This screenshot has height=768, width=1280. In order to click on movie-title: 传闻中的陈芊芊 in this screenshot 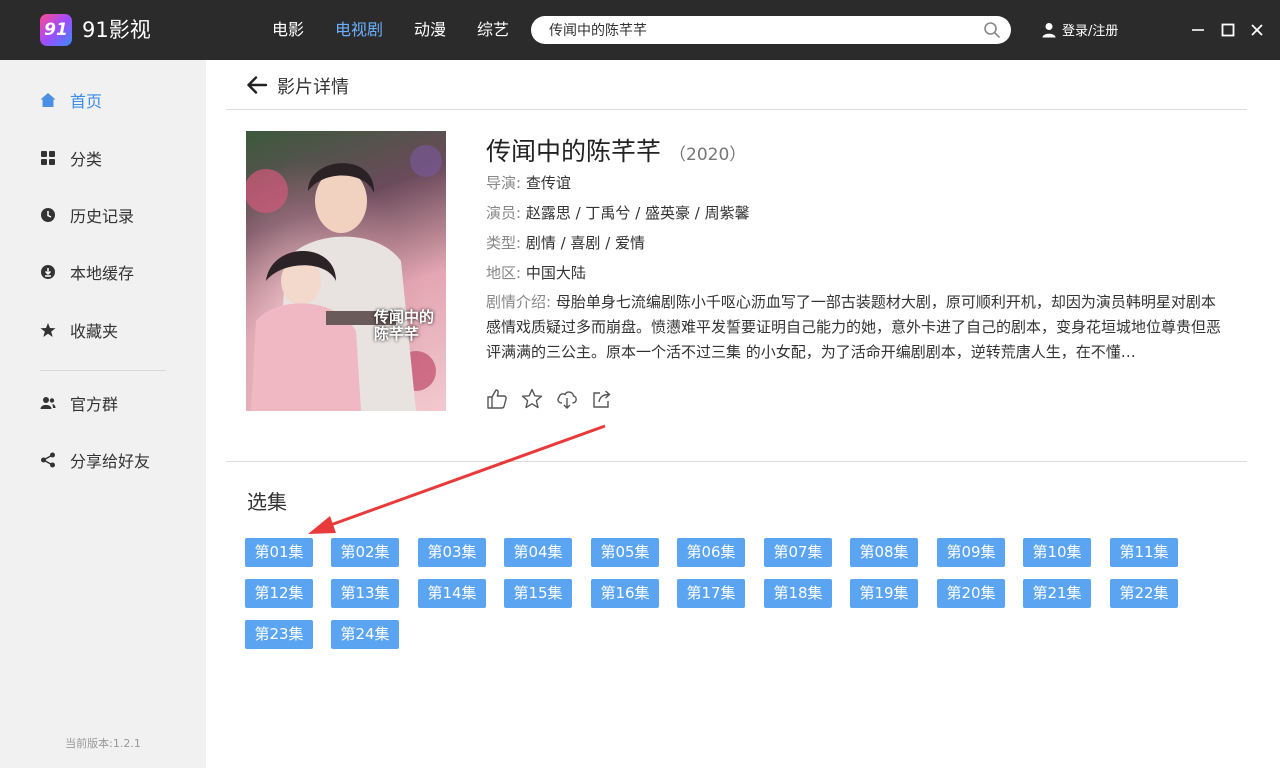, I will do `click(574, 151)`.